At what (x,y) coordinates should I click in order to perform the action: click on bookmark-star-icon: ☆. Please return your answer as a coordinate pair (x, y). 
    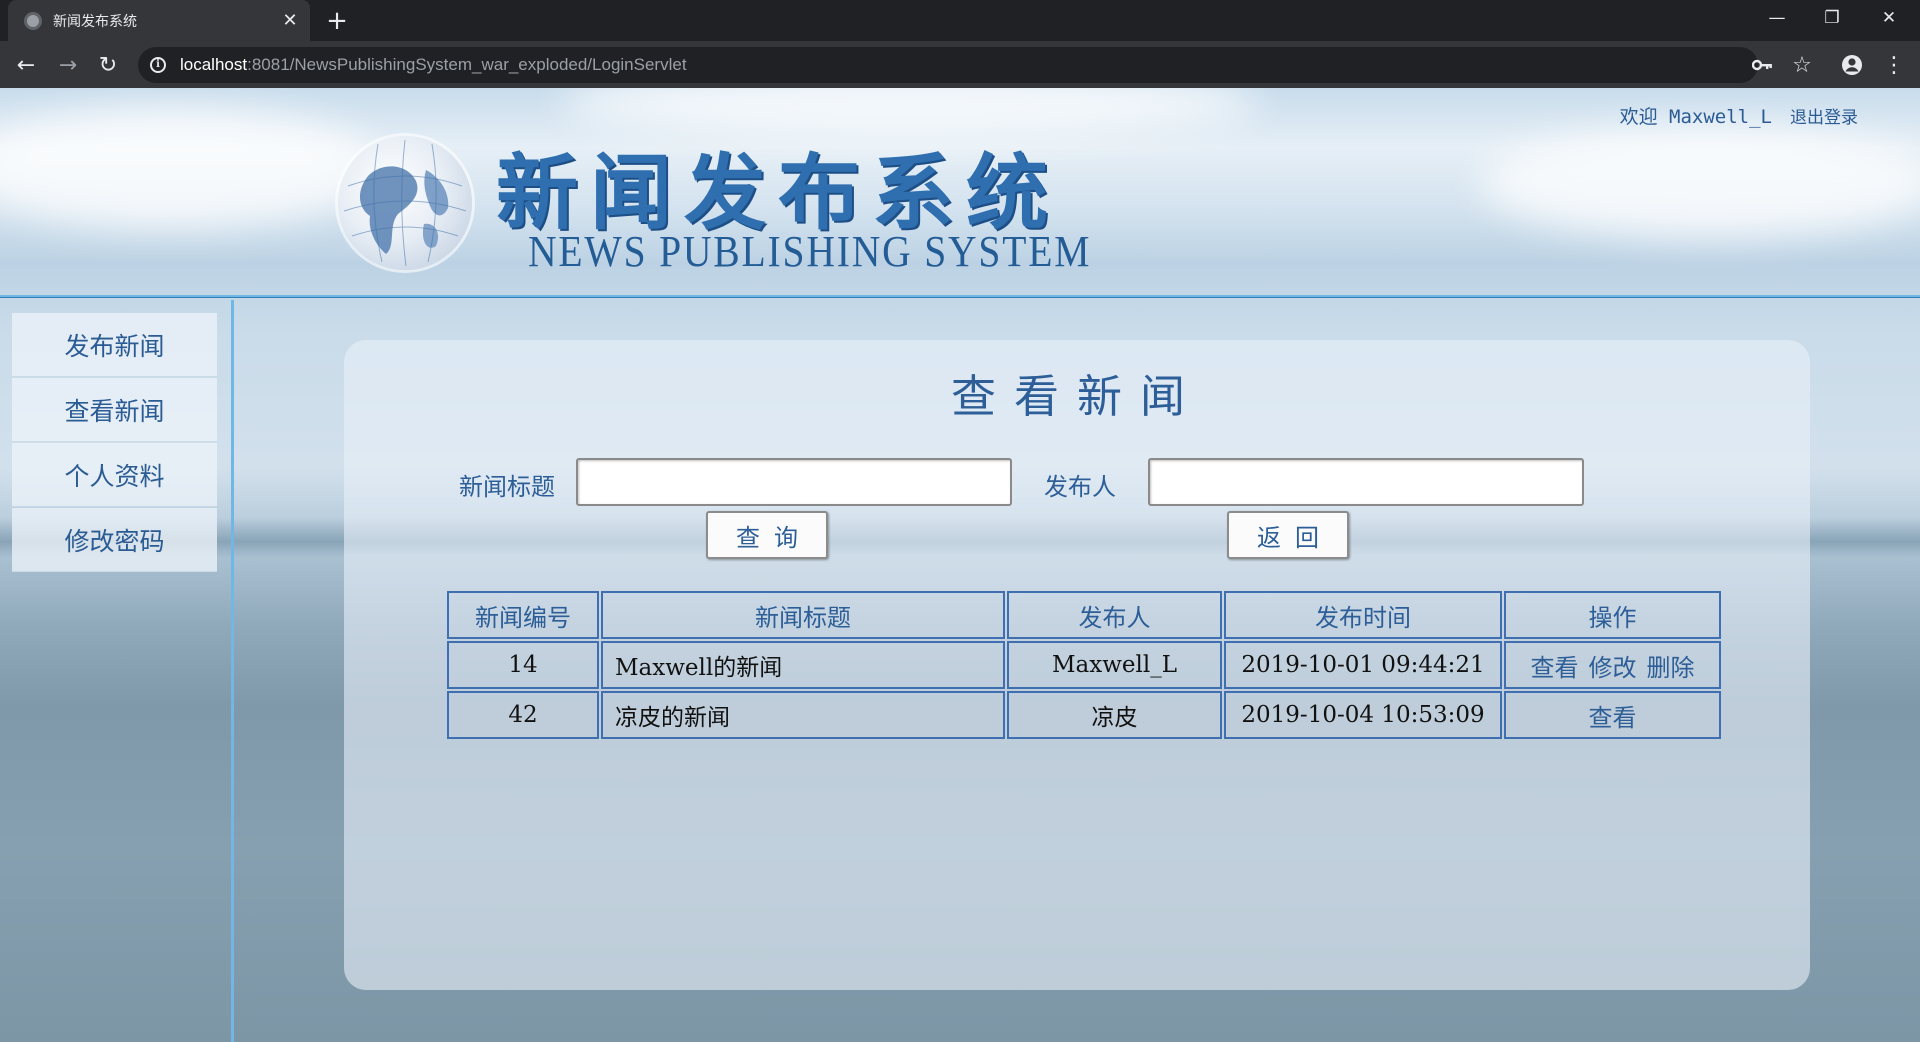
    Looking at the image, I should click on (1802, 65).